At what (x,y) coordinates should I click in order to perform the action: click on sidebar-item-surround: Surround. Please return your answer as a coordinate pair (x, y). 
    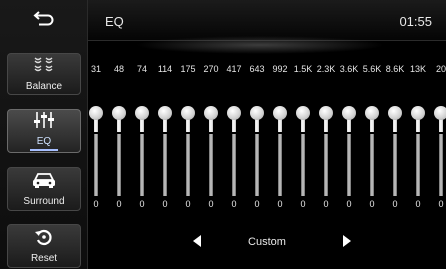
    Looking at the image, I should click on (44, 189).